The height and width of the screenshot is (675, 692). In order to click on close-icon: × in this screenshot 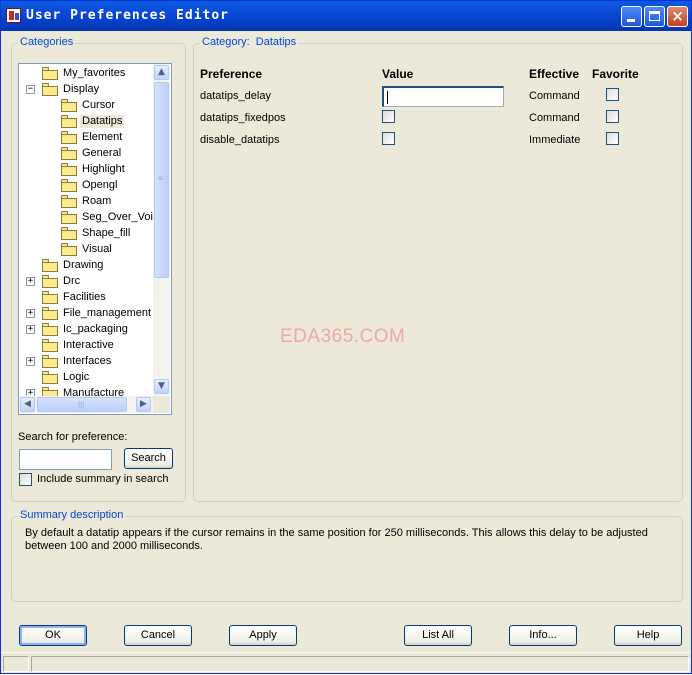, I will do `click(677, 16)`.